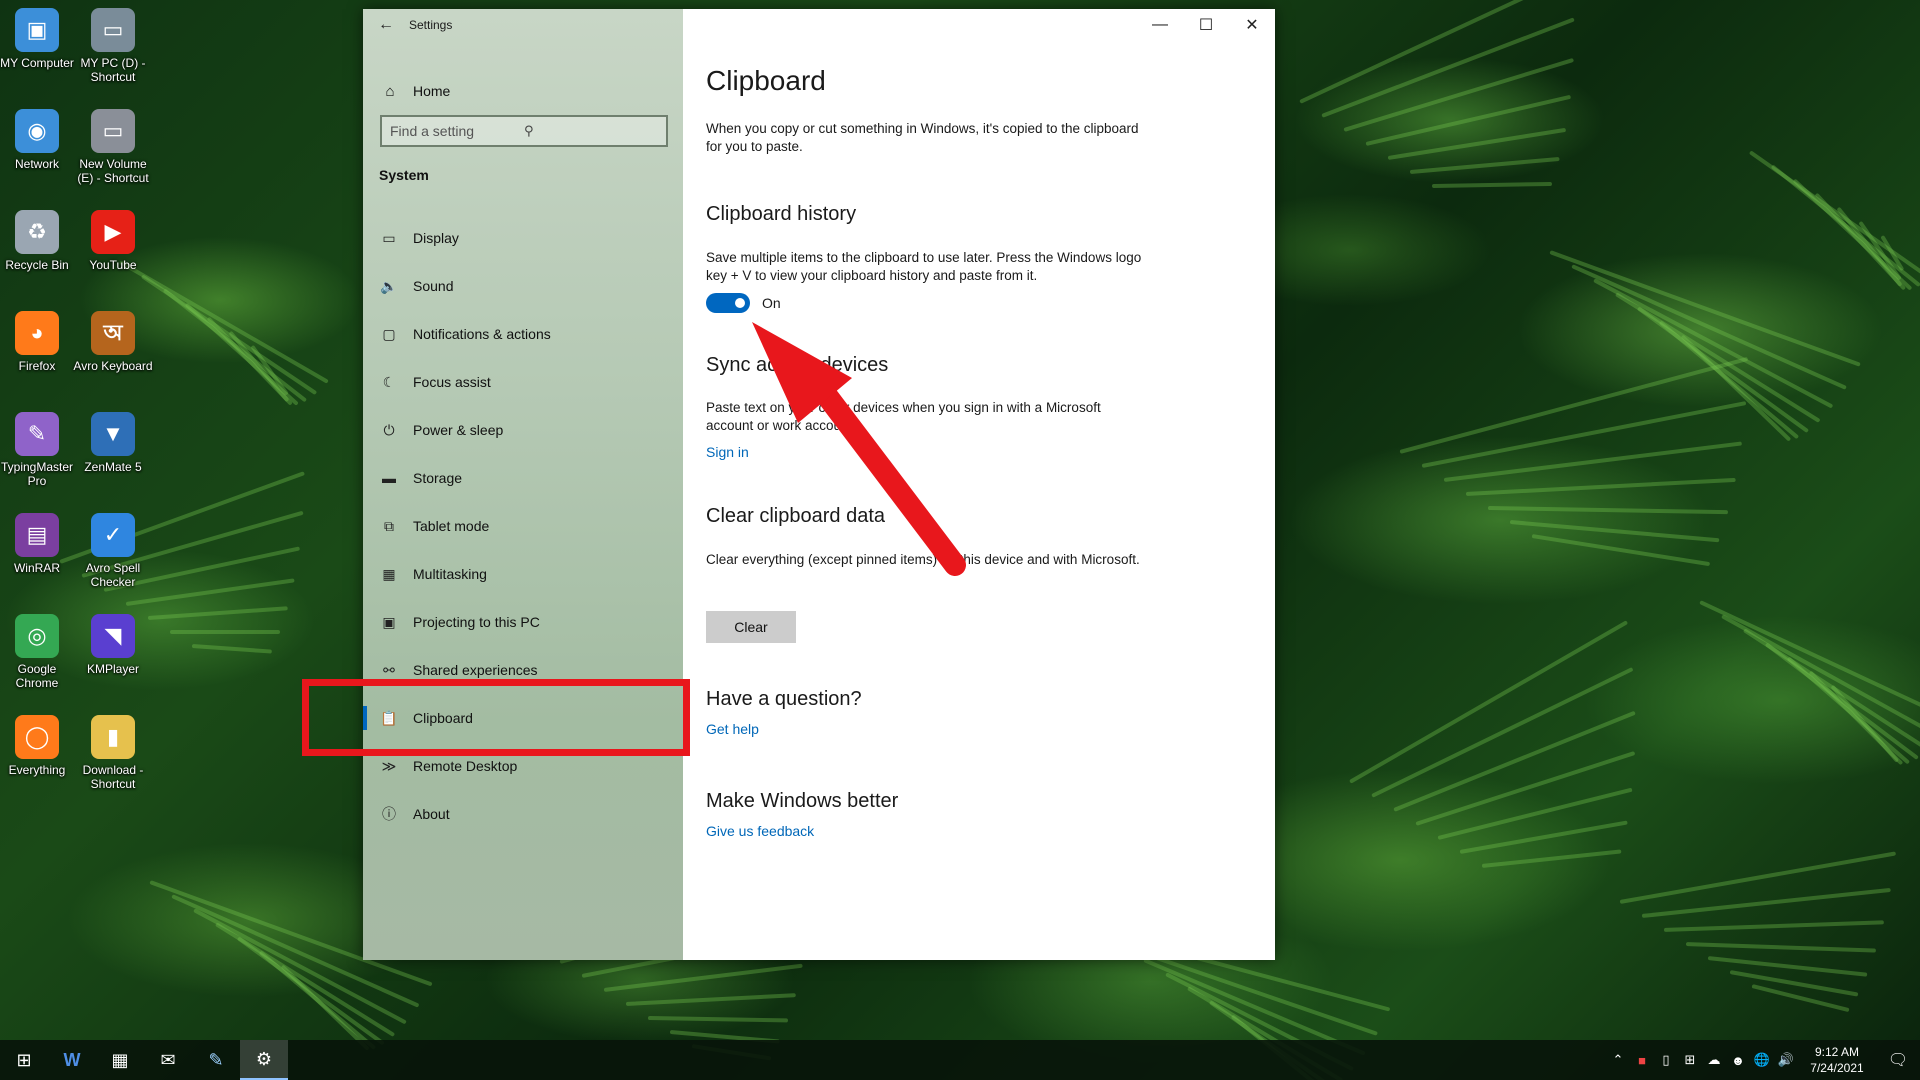  Describe the element at coordinates (36, 568) in the screenshot. I see `desktop-shortcut-label: WinRAR` at that location.